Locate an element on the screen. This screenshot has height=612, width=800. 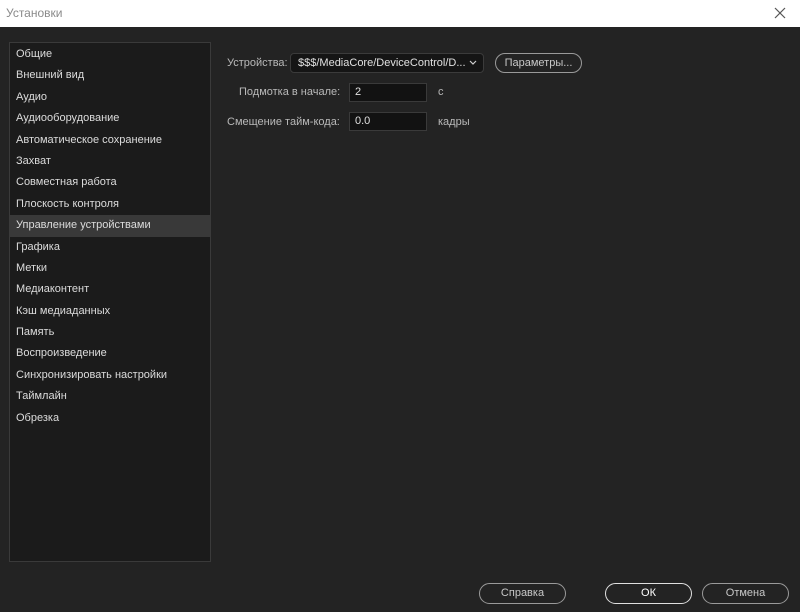
sidebar-item: Медиаконтент is located at coordinates (110, 289).